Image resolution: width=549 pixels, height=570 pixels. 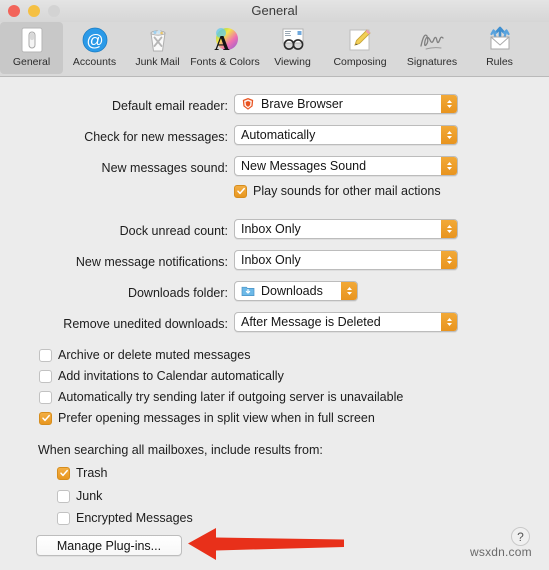 What do you see at coordinates (31, 62) in the screenshot?
I see `toolbar-item-label: General` at bounding box center [31, 62].